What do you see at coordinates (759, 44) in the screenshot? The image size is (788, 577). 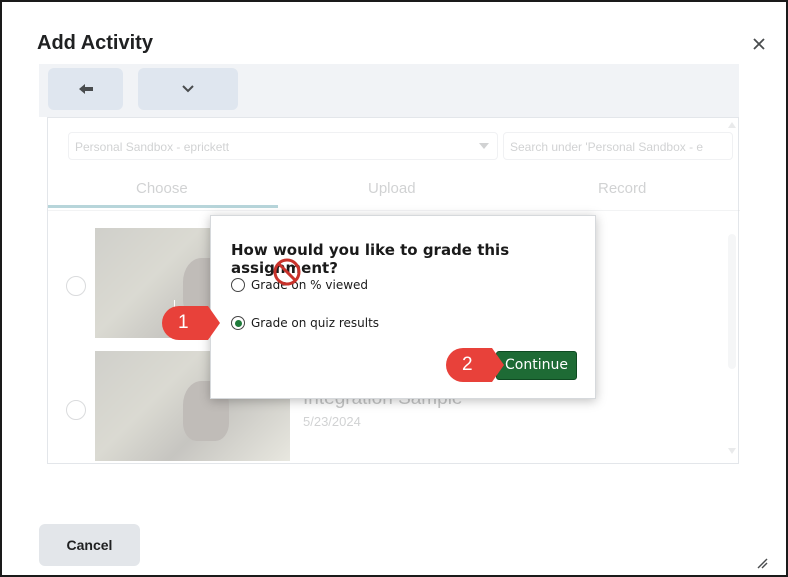 I see `close-icon` at bounding box center [759, 44].